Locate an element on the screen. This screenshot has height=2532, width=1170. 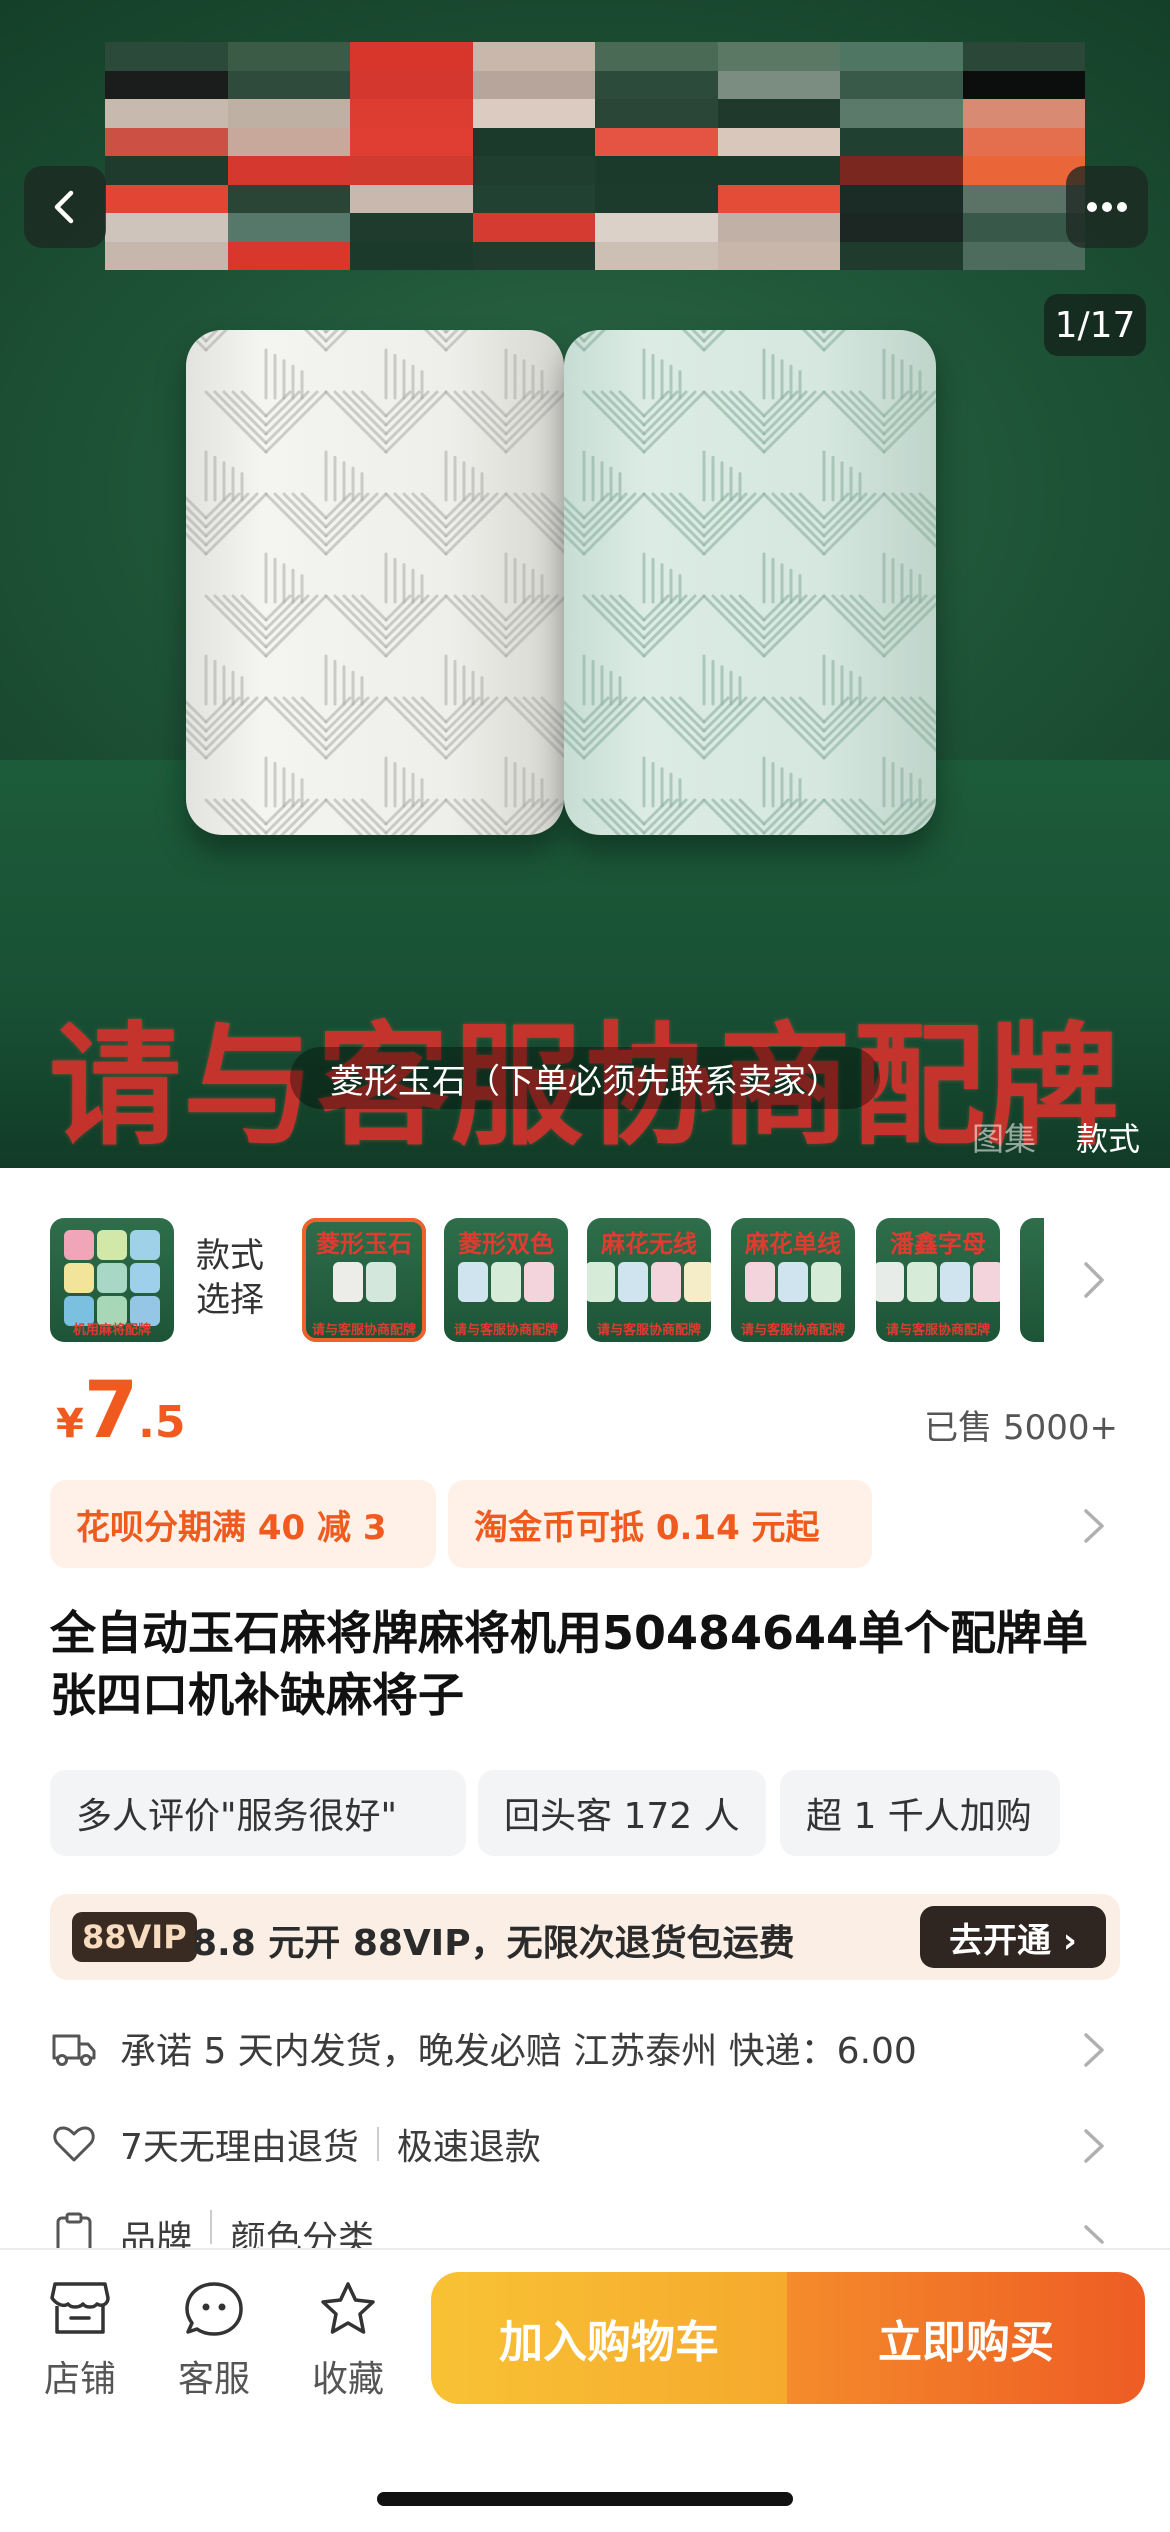
price-decimal: .5 is located at coordinates (162, 1422).